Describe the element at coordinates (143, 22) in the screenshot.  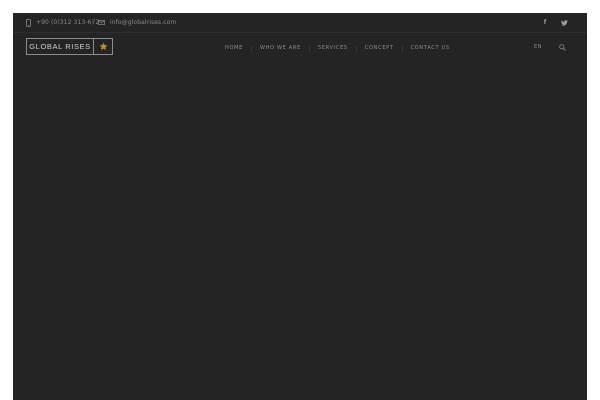
I see `email-address: info@globalrises.com` at that location.